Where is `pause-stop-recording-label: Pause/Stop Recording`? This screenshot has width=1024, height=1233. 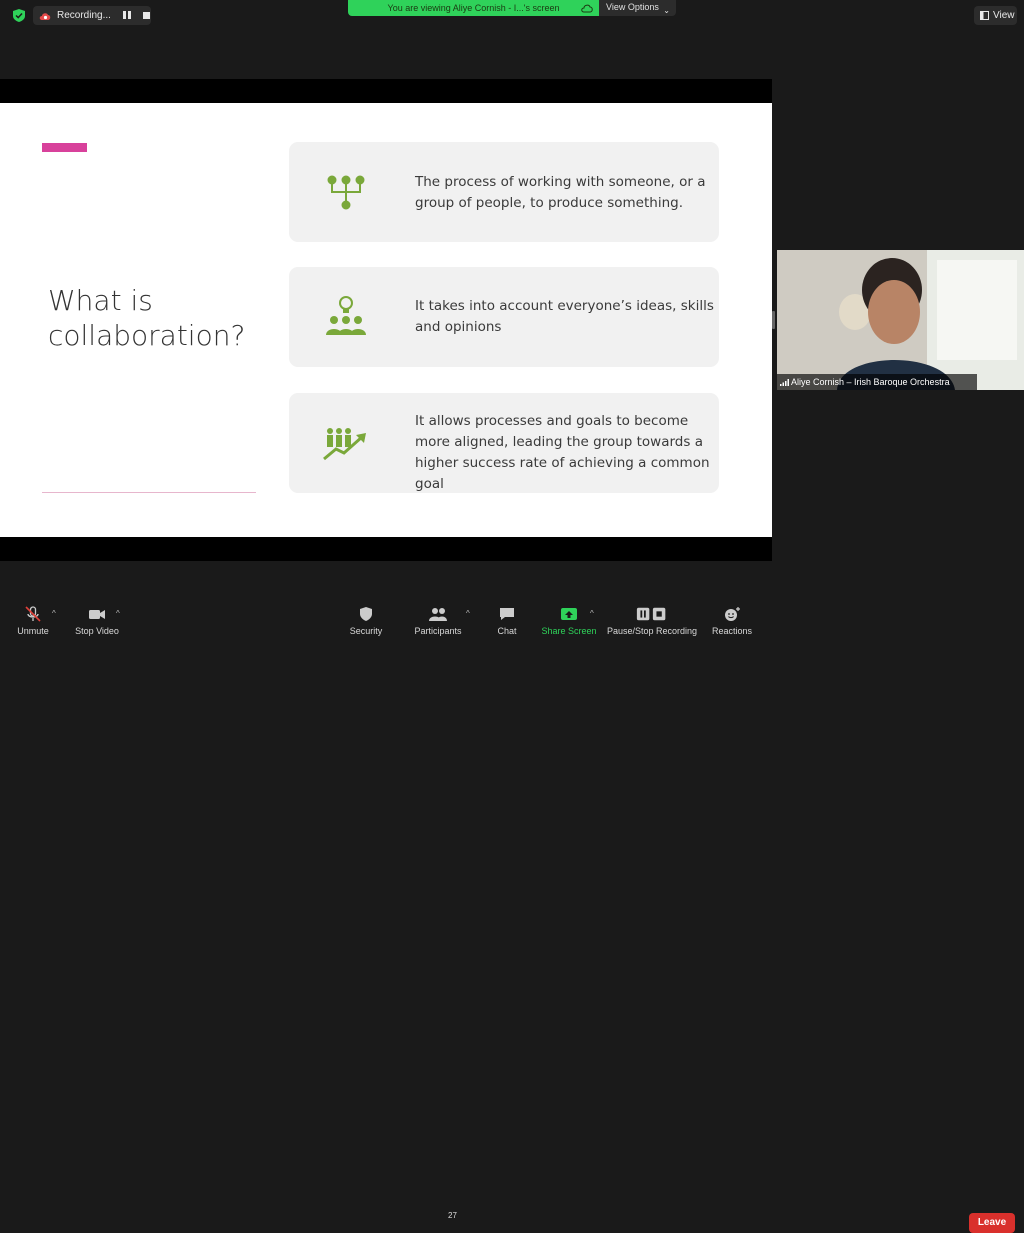
pause-stop-recording-label: Pause/Stop Recording is located at coordinates (652, 631).